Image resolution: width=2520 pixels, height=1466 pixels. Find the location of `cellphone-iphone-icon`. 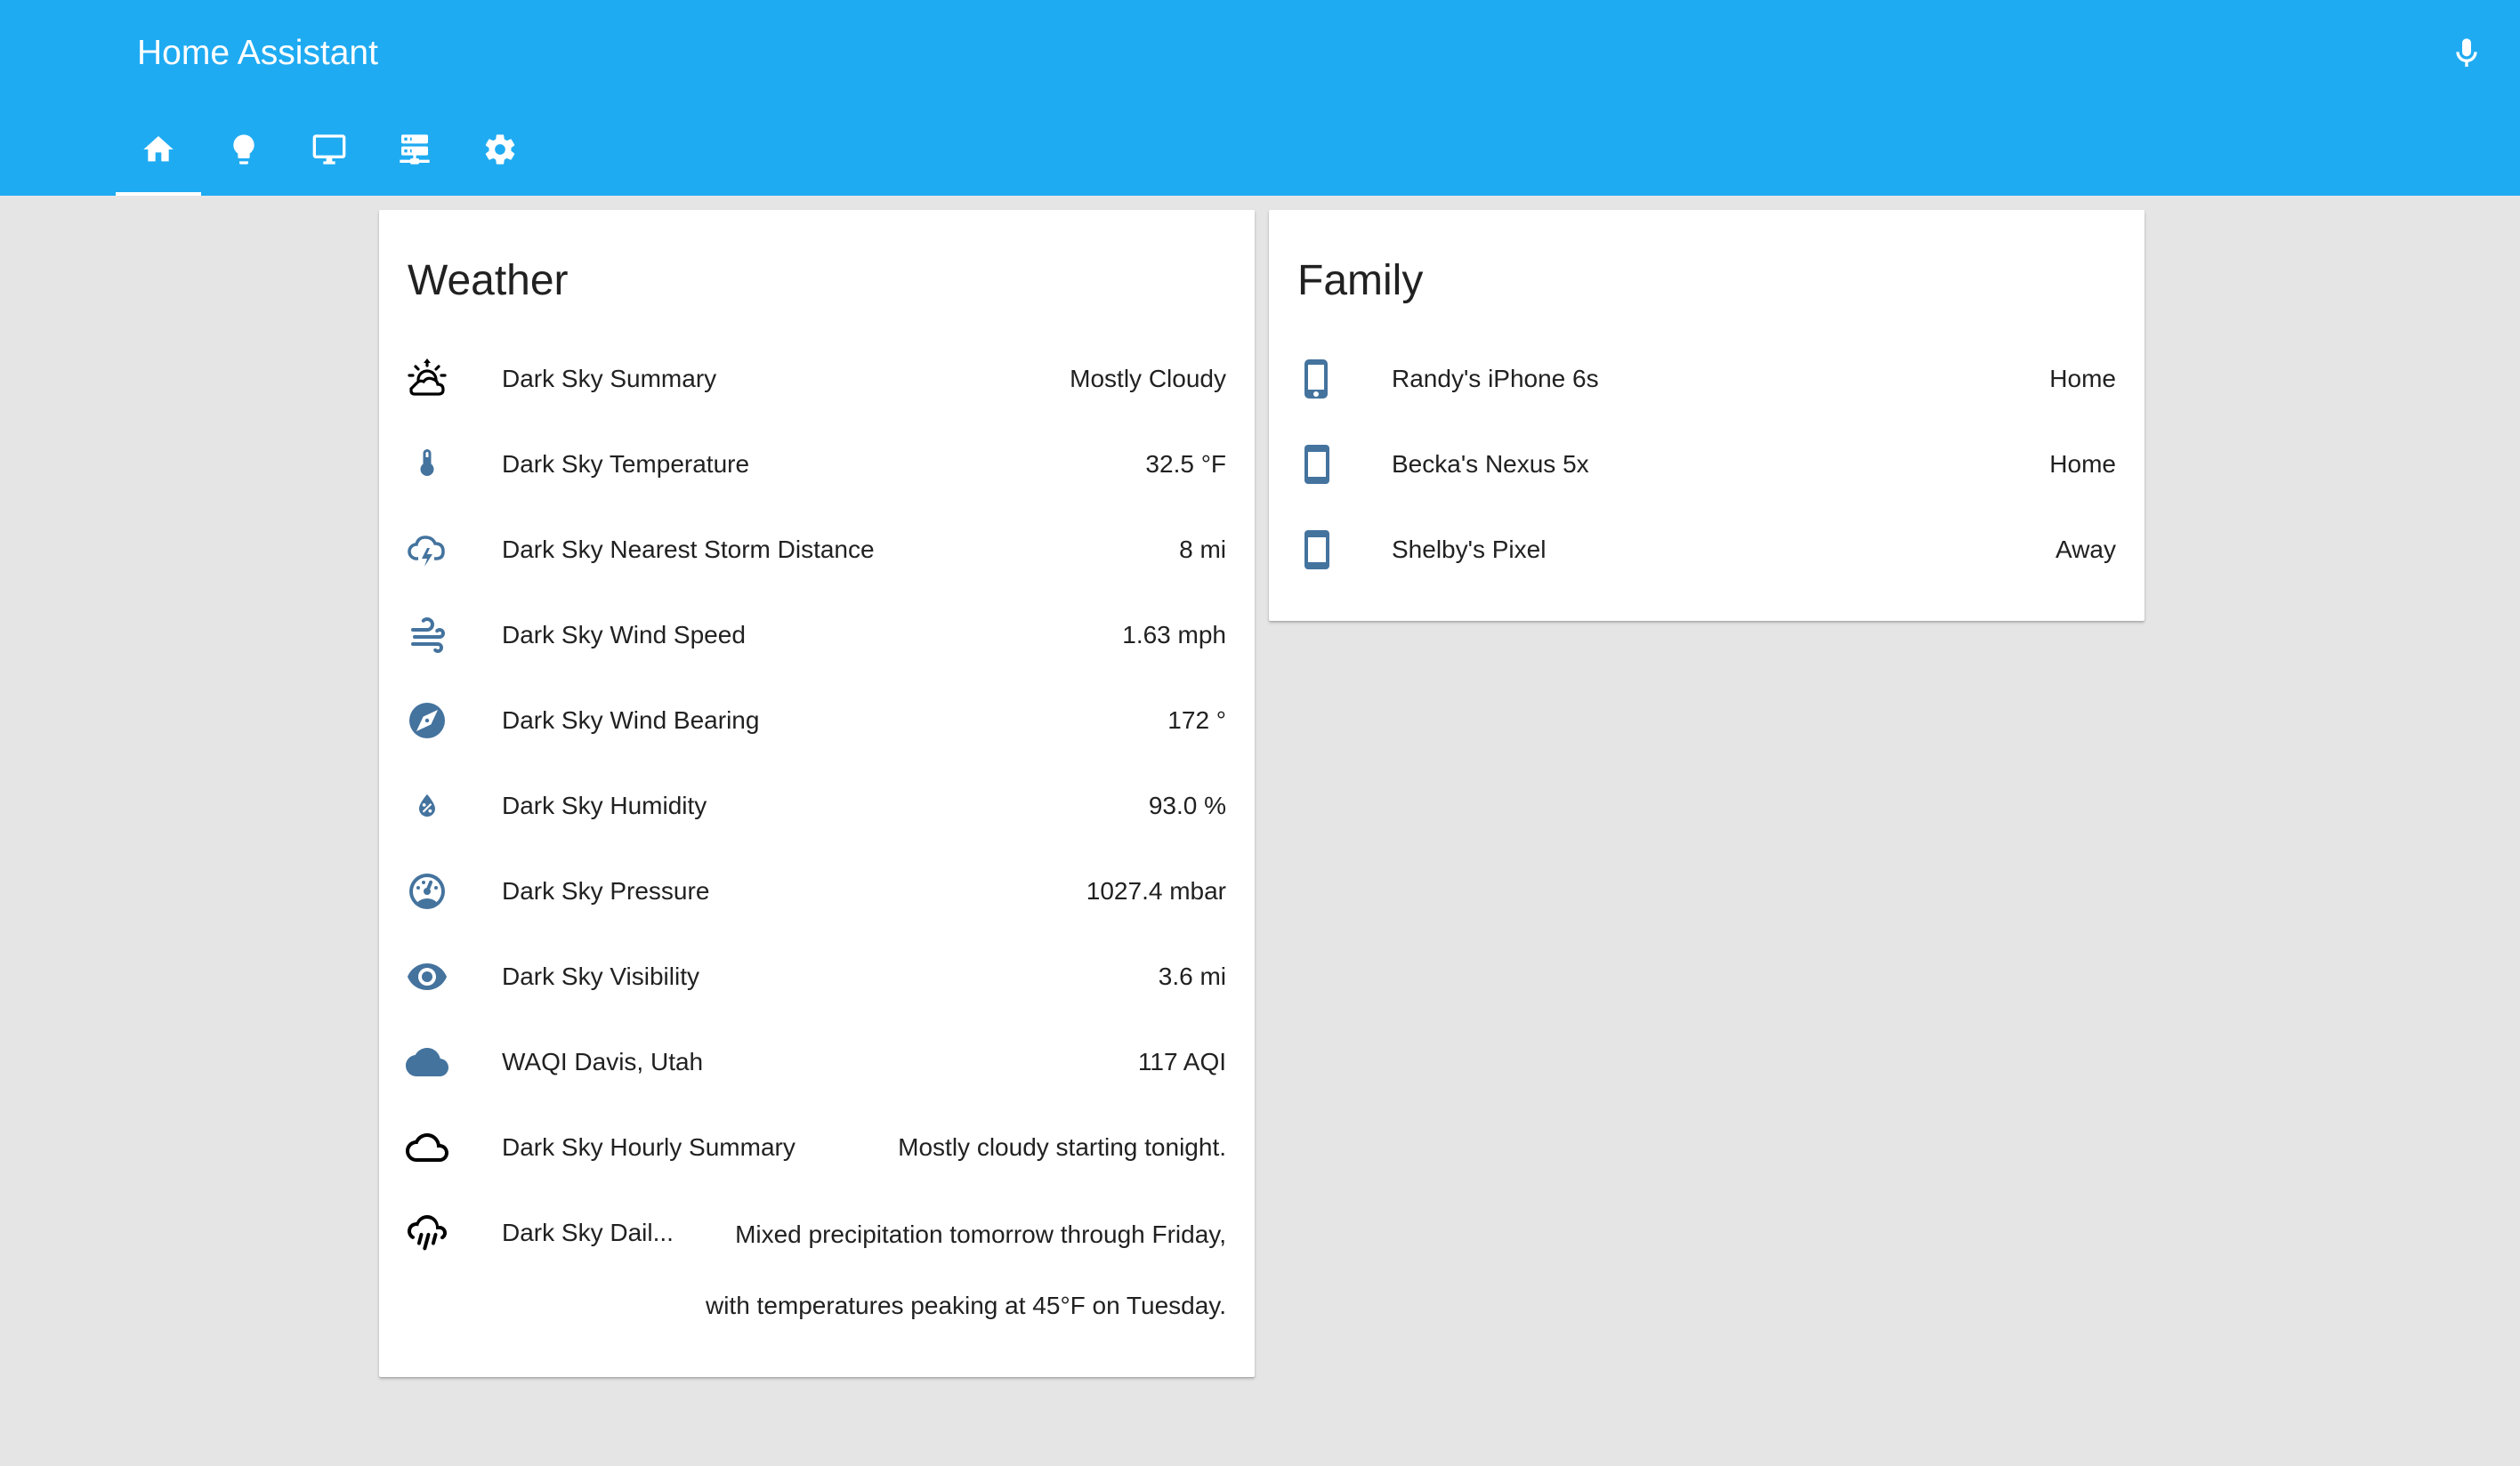

cellphone-iphone-icon is located at coordinates (1317, 379).